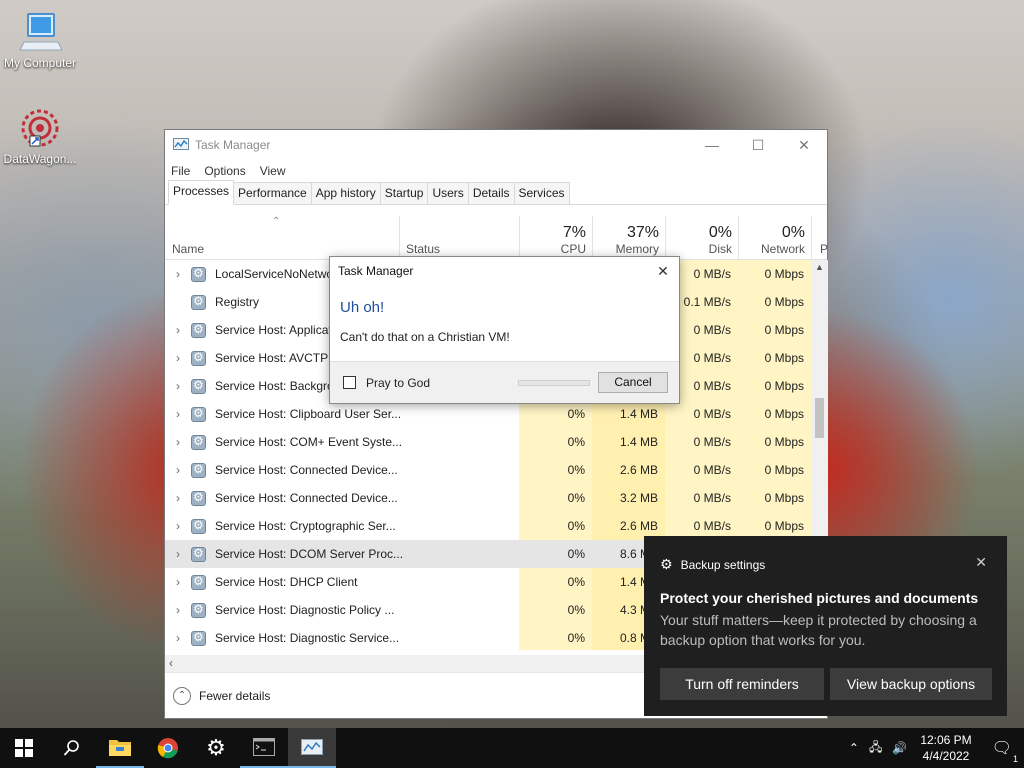 This screenshot has height=768, width=1024. Describe the element at coordinates (224, 171) in the screenshot. I see `menu-options: Options` at that location.